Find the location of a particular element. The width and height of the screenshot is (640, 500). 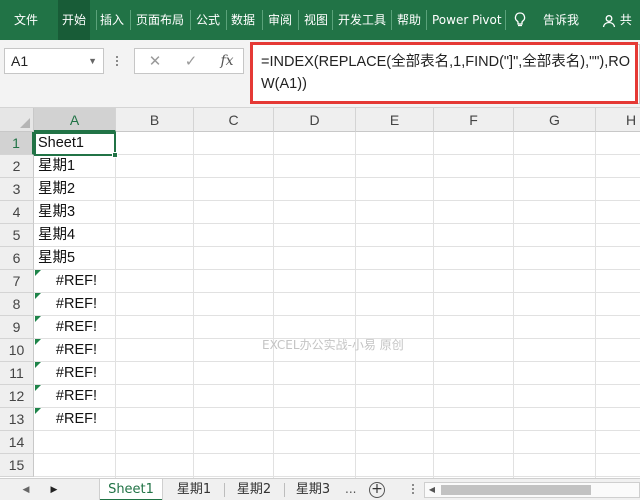

column-header-g: G is located at coordinates (555, 120).